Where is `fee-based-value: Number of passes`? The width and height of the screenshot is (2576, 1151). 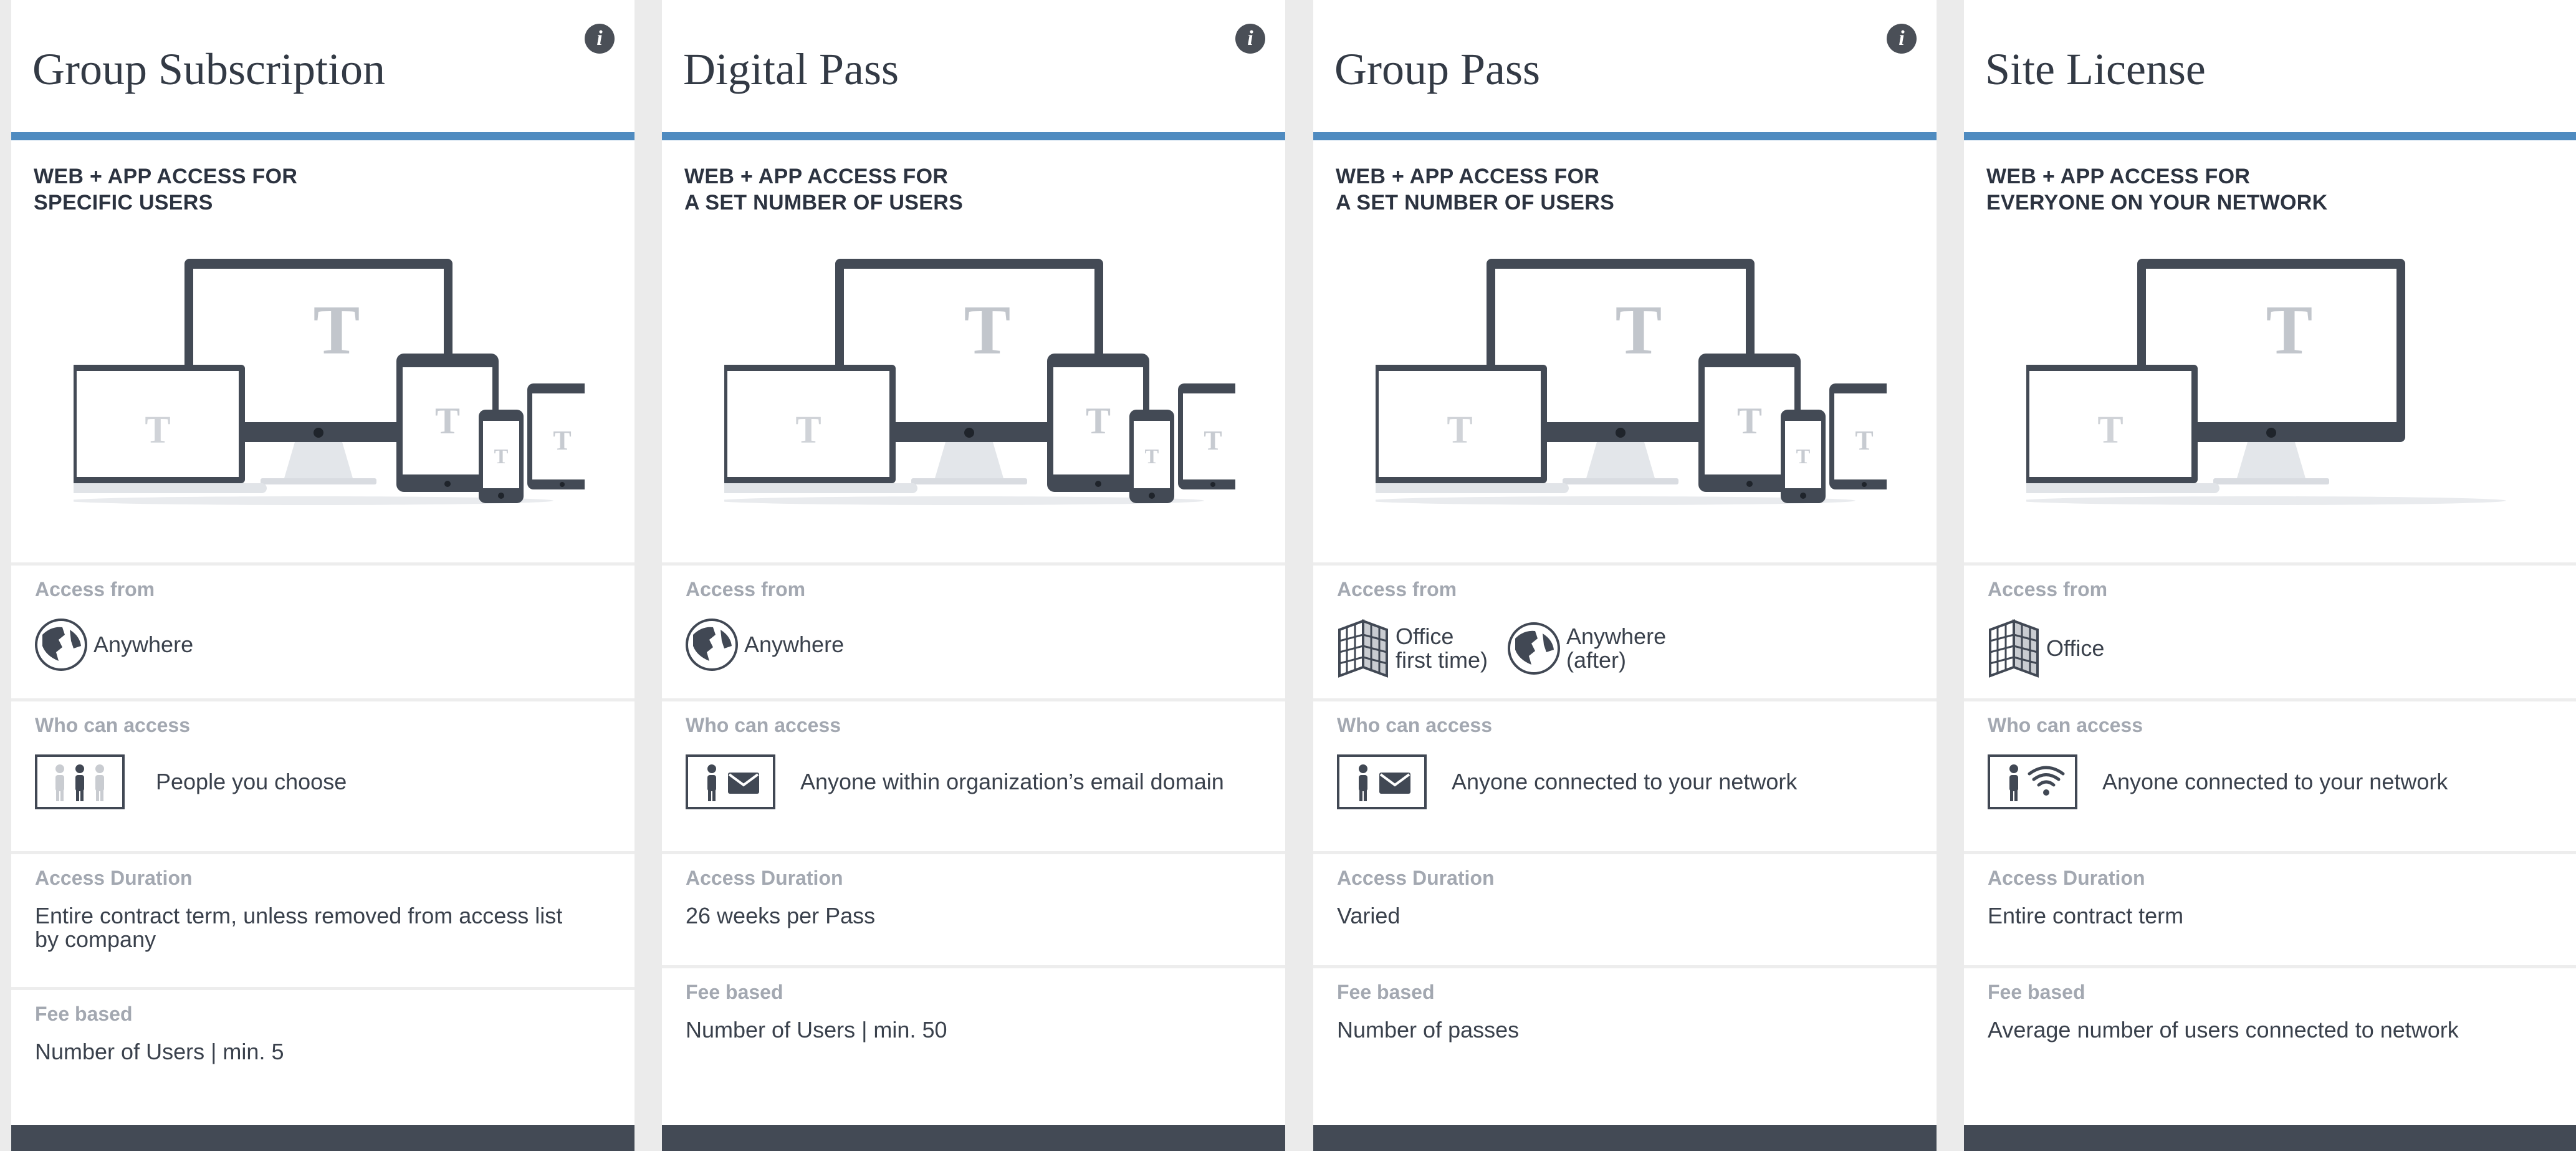 fee-based-value: Number of passes is located at coordinates (1429, 1030).